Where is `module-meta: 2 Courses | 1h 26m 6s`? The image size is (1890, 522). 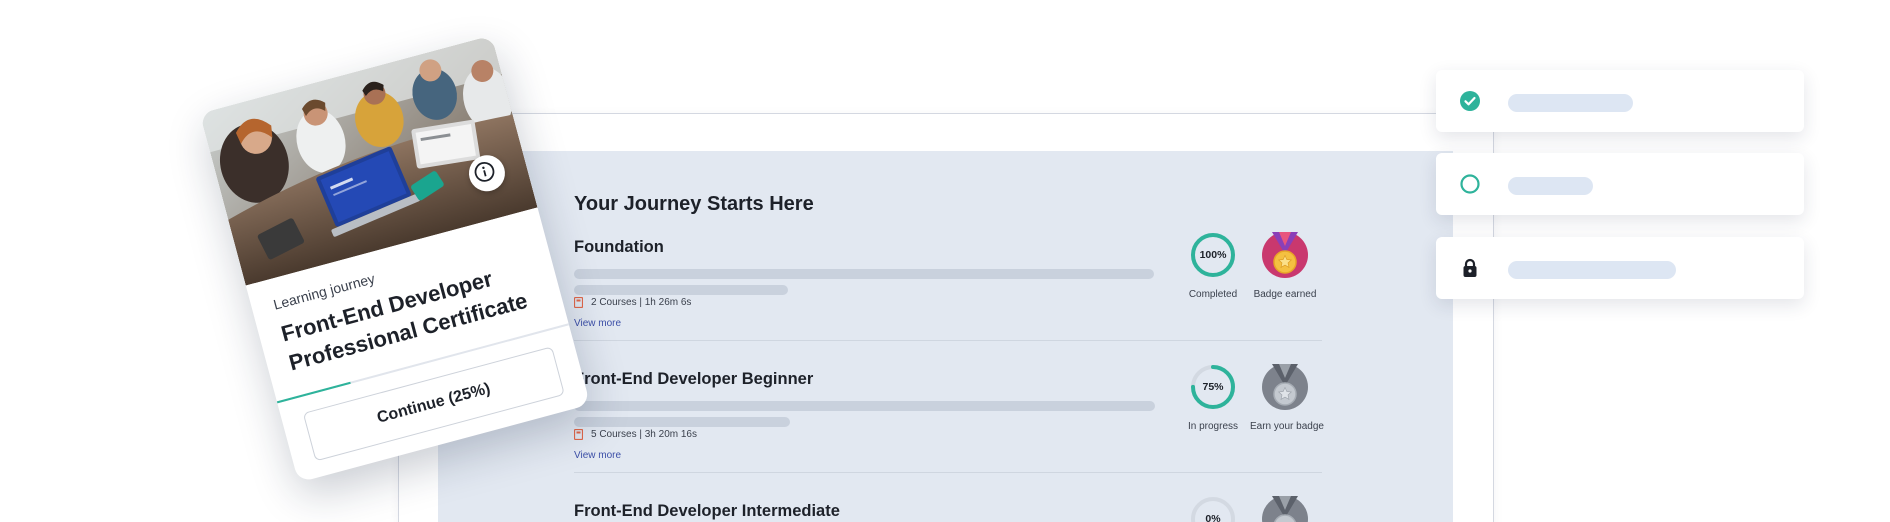 module-meta: 2 Courses | 1h 26m 6s is located at coordinates (632, 302).